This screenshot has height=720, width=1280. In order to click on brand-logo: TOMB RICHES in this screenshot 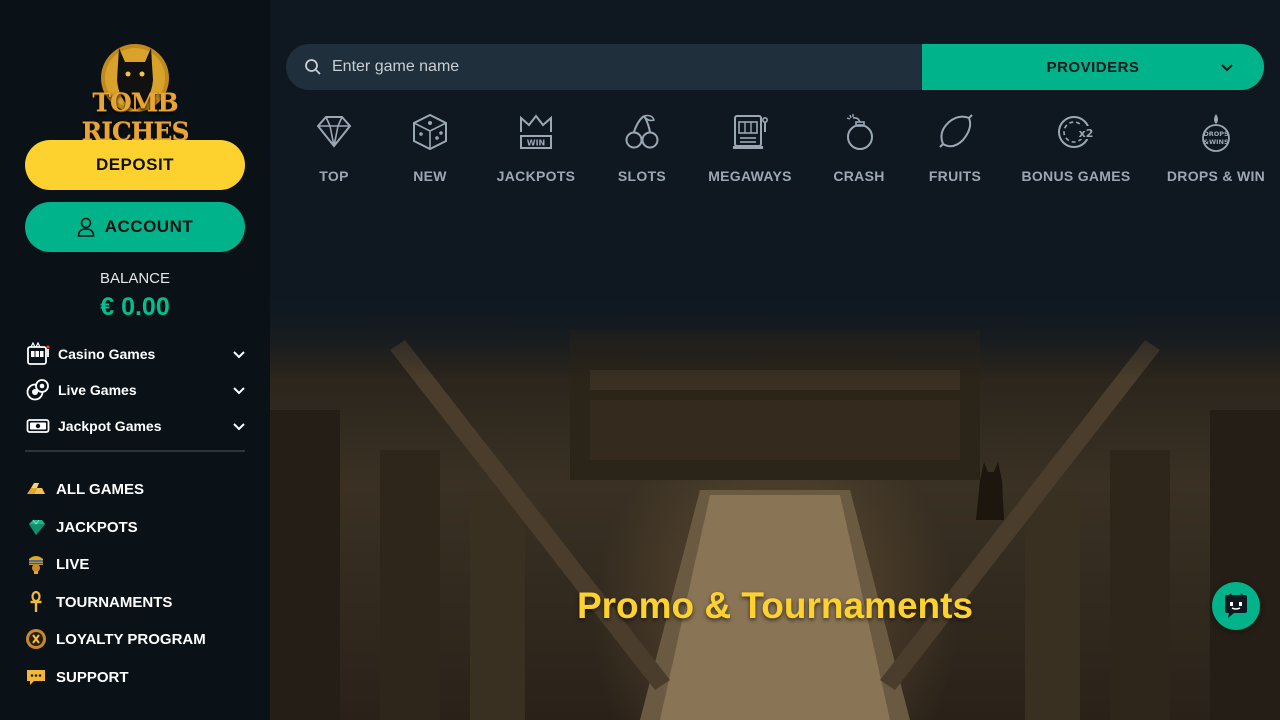, I will do `click(135, 93)`.